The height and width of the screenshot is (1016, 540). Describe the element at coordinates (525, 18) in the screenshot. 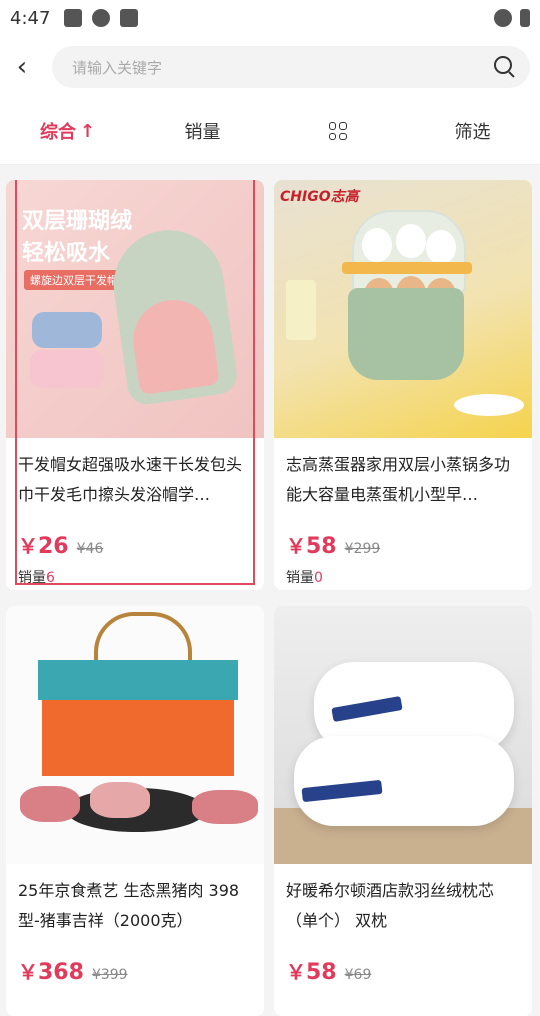

I see `battery-icon` at that location.